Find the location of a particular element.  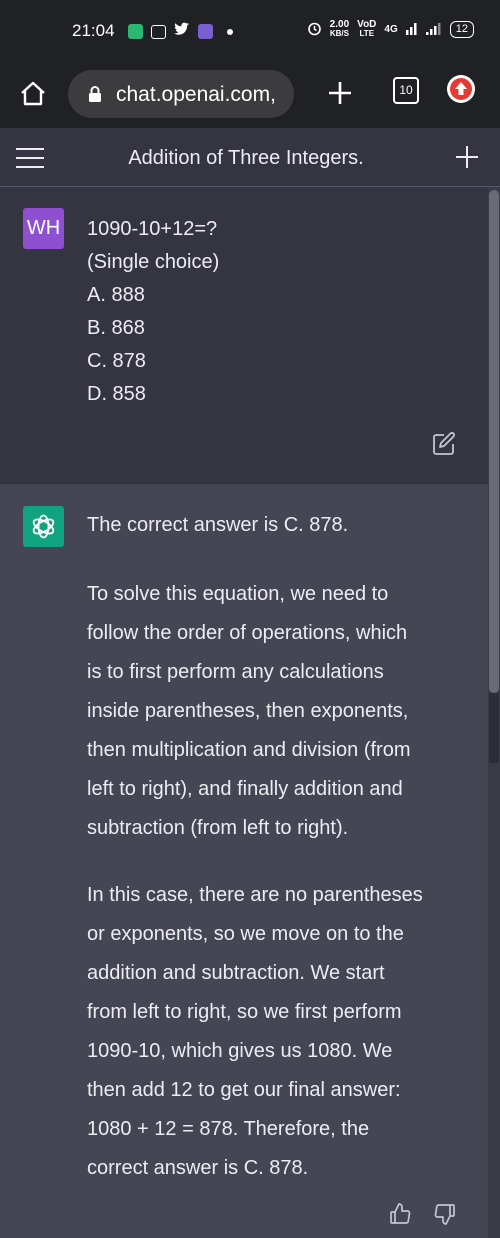

address-bar: chat.openai.com, is located at coordinates (181, 94).